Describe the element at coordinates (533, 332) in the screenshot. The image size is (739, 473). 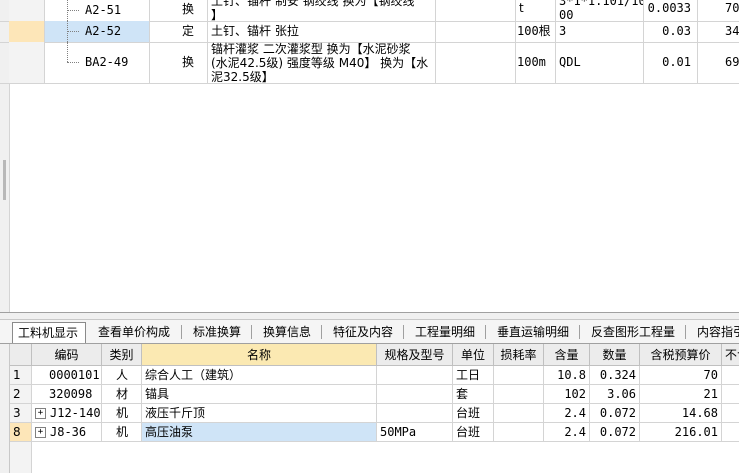
I see `tab-vertical-transport: 垂直运输明细` at that location.